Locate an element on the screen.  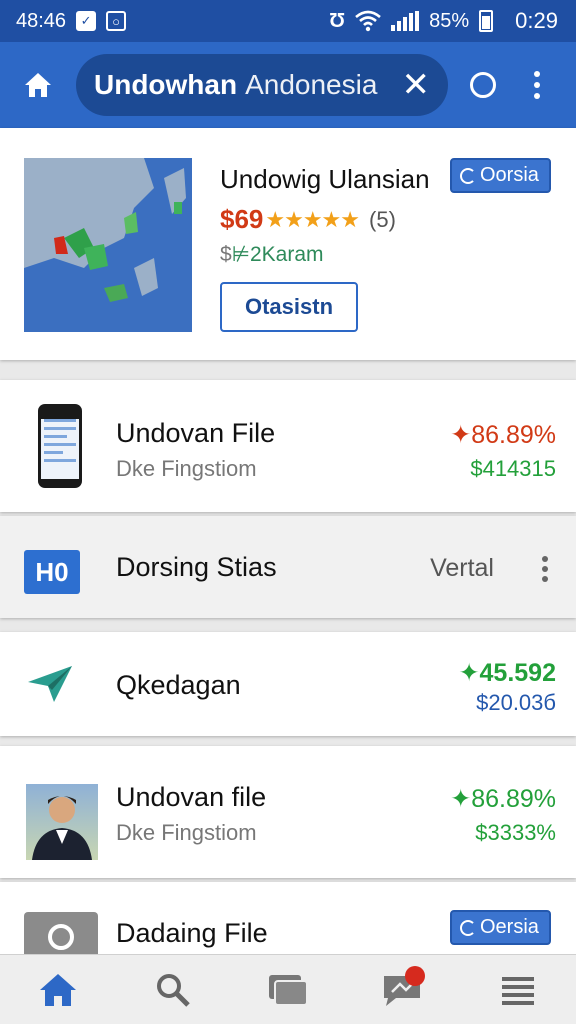
nav-menu-button is located at coordinates (518, 990).